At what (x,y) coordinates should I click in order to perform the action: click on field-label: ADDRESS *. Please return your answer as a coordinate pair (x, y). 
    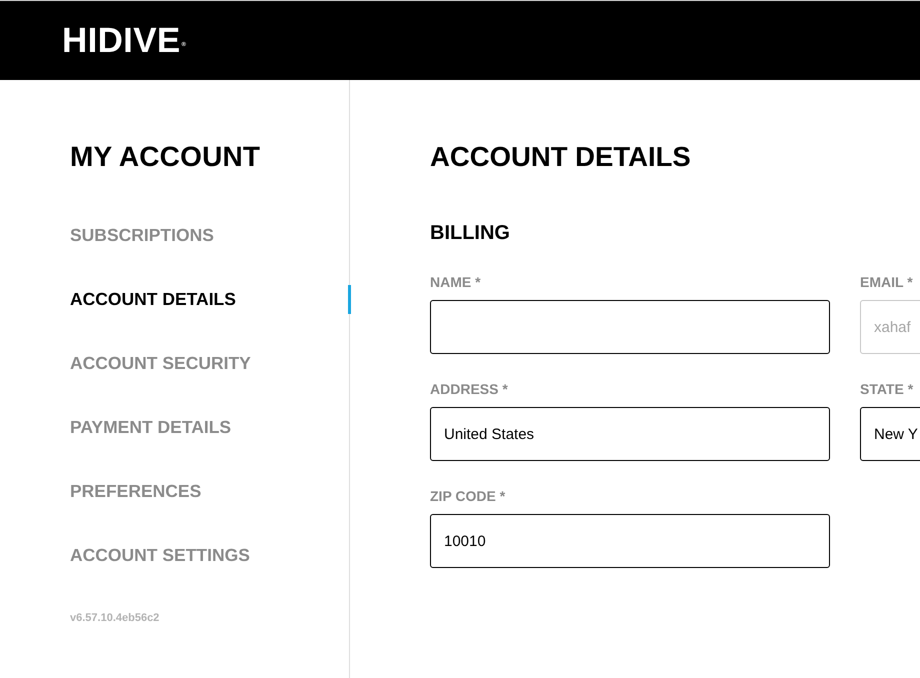
    Looking at the image, I should click on (469, 389).